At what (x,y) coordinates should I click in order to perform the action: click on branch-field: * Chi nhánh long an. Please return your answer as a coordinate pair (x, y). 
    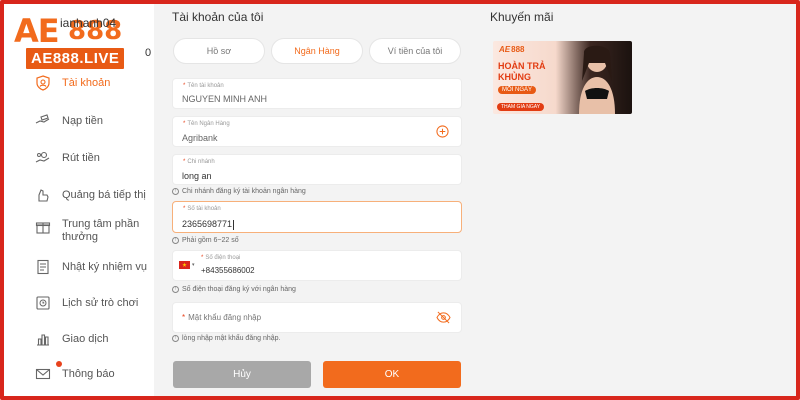
    Looking at the image, I should click on (317, 169).